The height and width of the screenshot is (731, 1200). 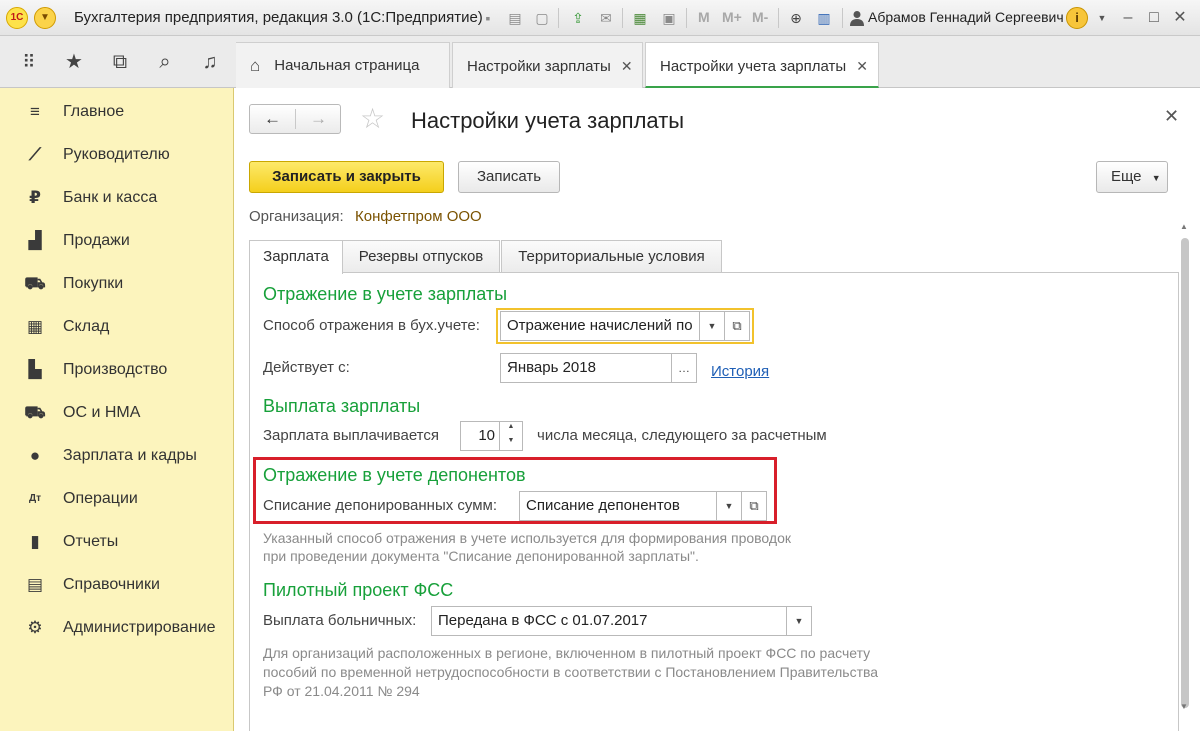 What do you see at coordinates (117, 112) in the screenshot?
I see `sidebar-item-main: ≡ Главное` at bounding box center [117, 112].